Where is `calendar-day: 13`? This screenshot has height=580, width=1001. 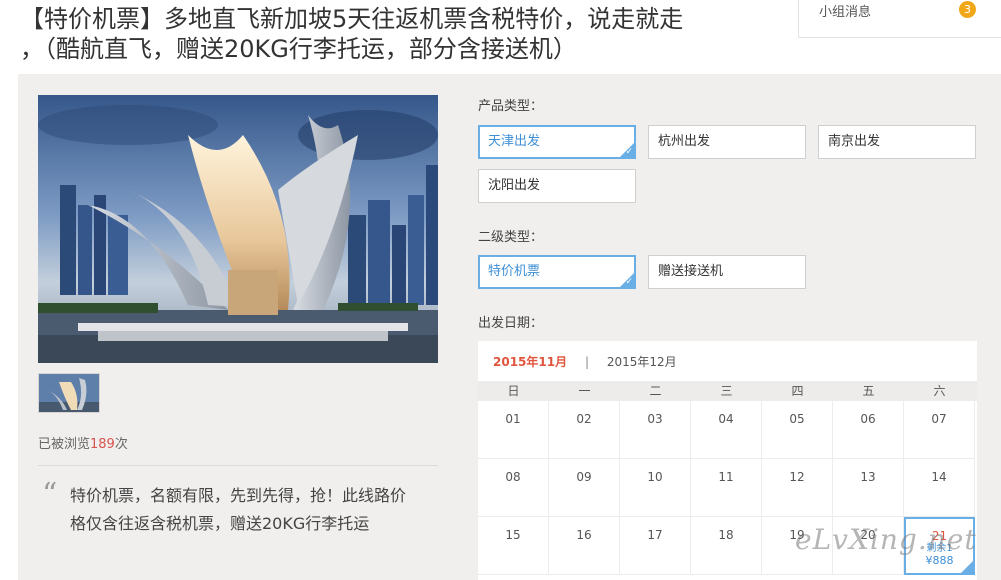
calendar-day: 13 is located at coordinates (868, 488).